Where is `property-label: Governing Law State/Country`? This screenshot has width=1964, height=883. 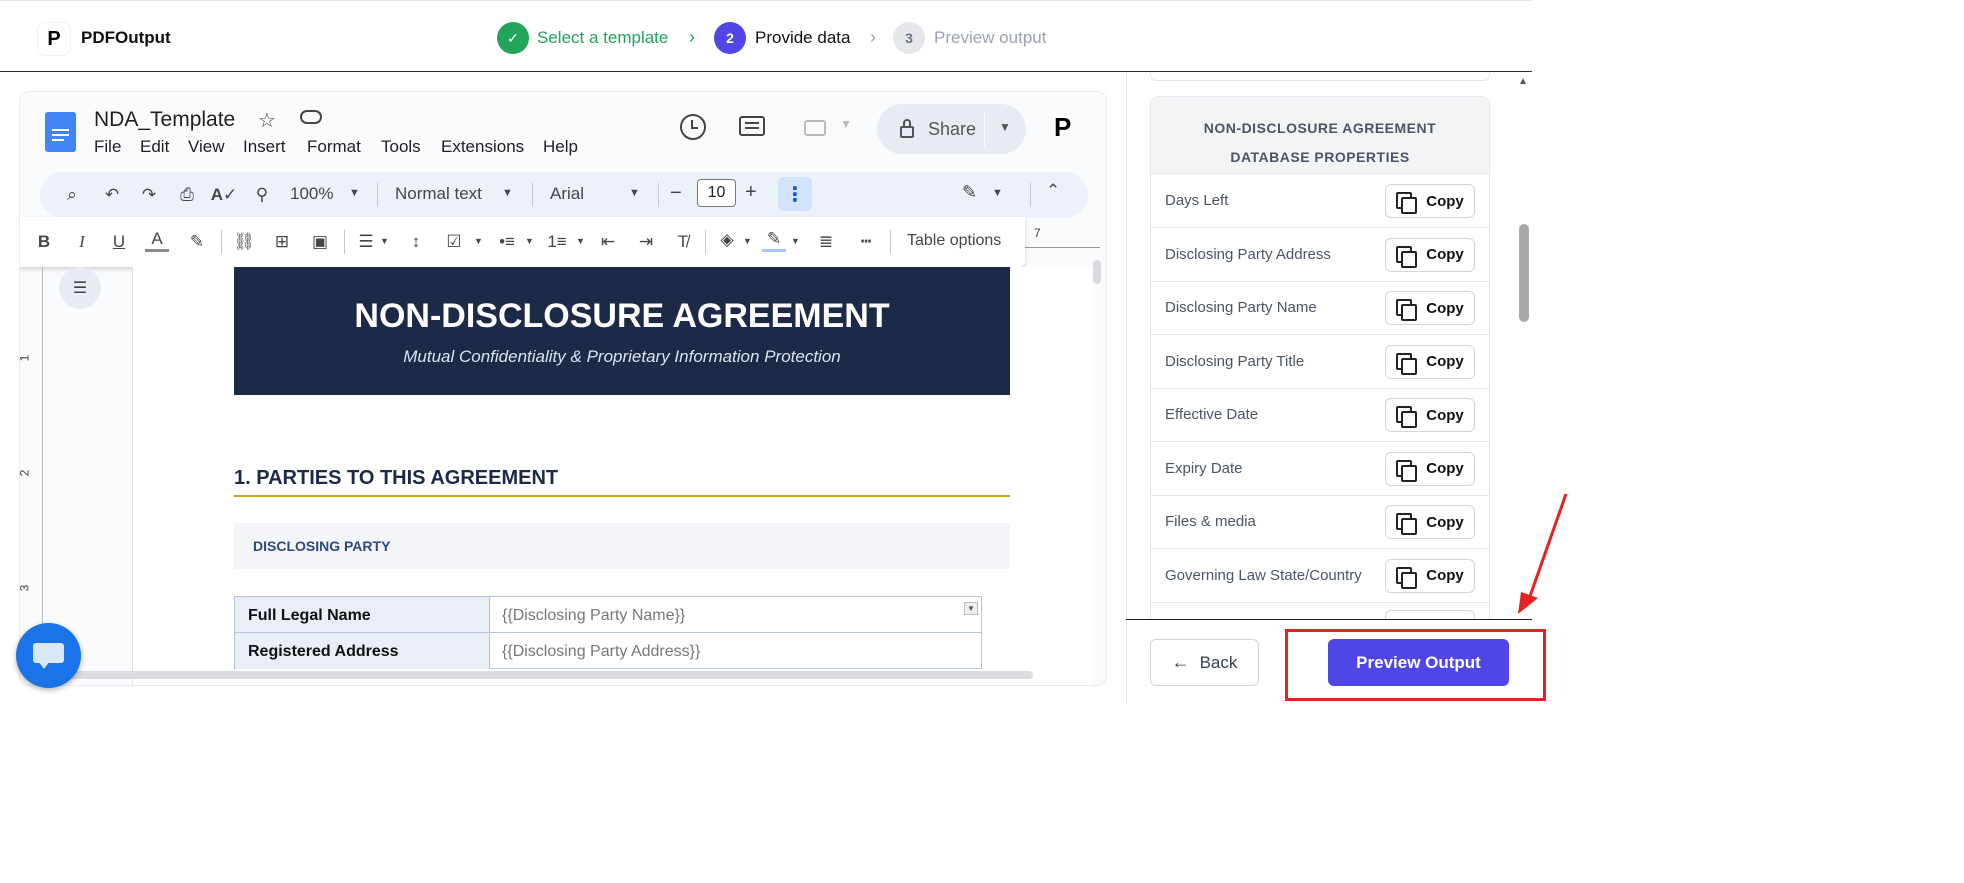
property-label: Governing Law State/Country is located at coordinates (1263, 575).